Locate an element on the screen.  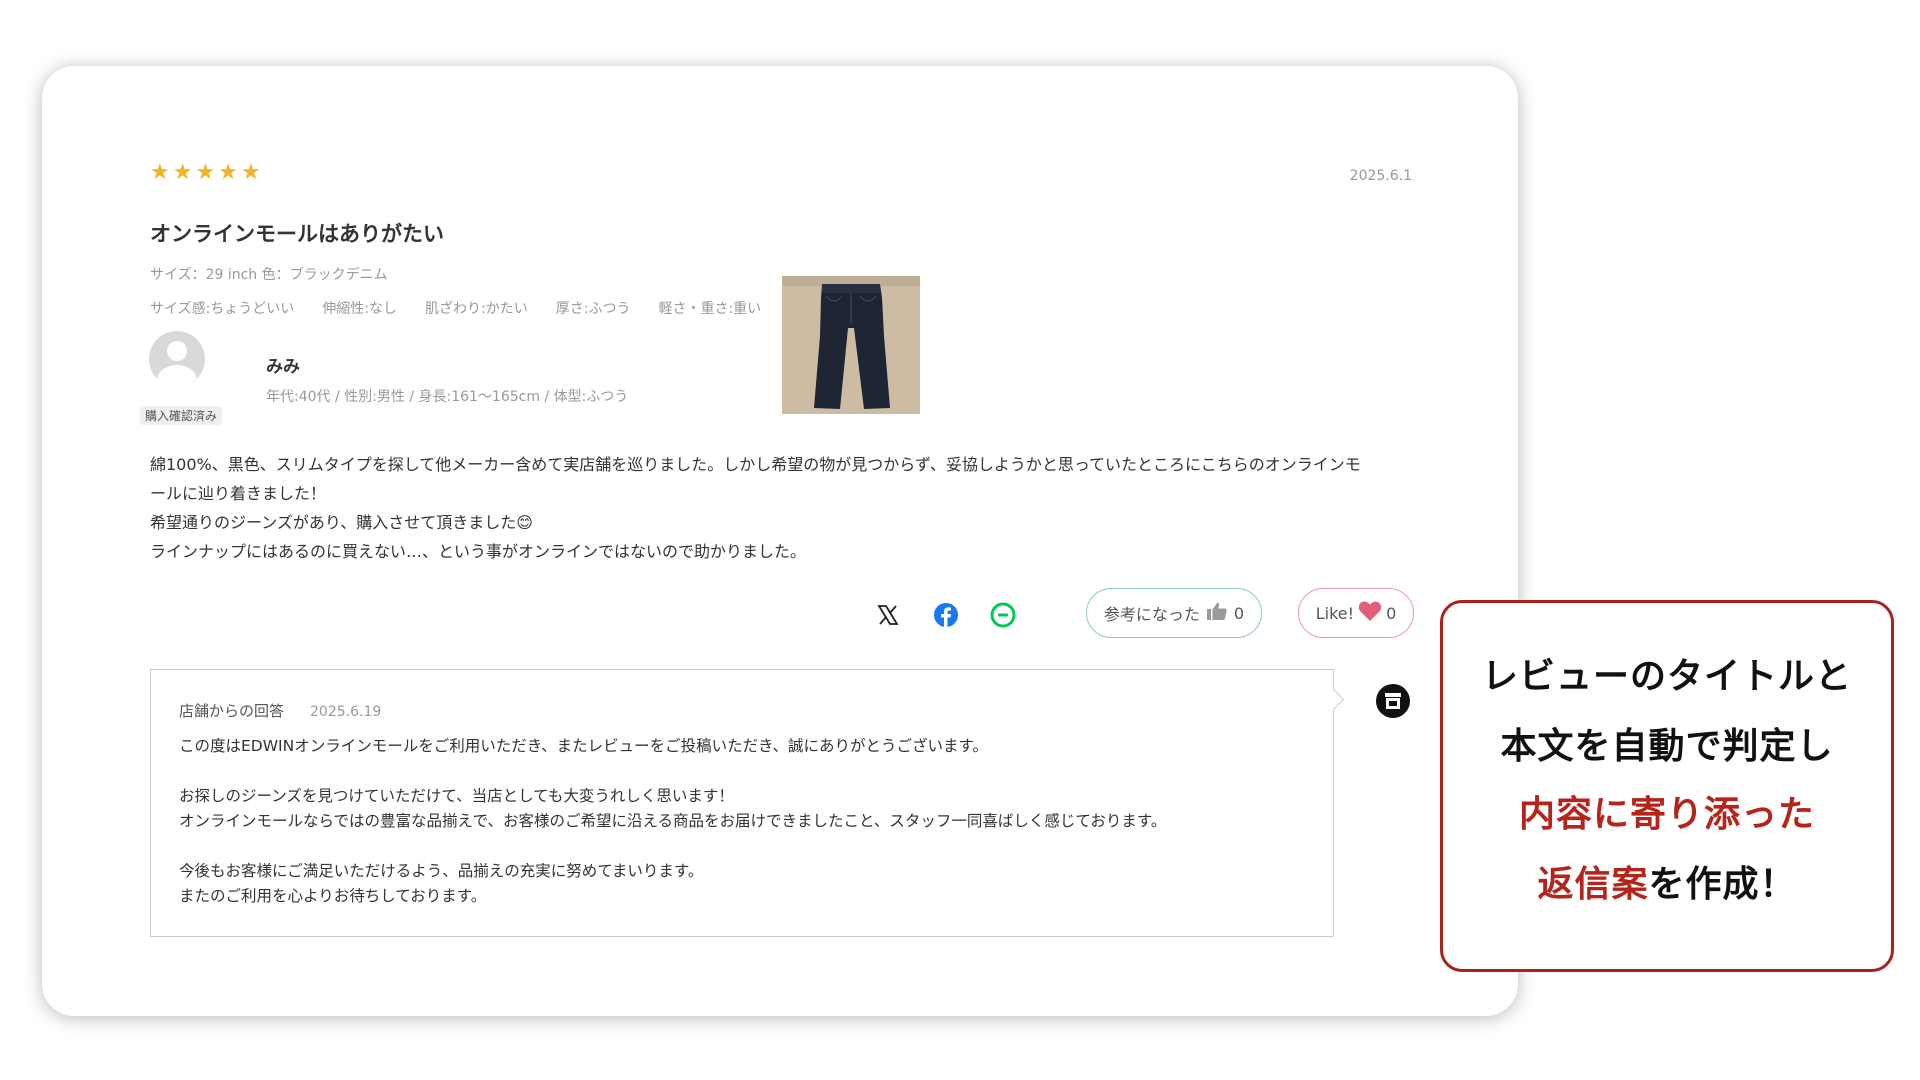
attribute-texture: 肌ざわり:かたい is located at coordinates (476, 309).